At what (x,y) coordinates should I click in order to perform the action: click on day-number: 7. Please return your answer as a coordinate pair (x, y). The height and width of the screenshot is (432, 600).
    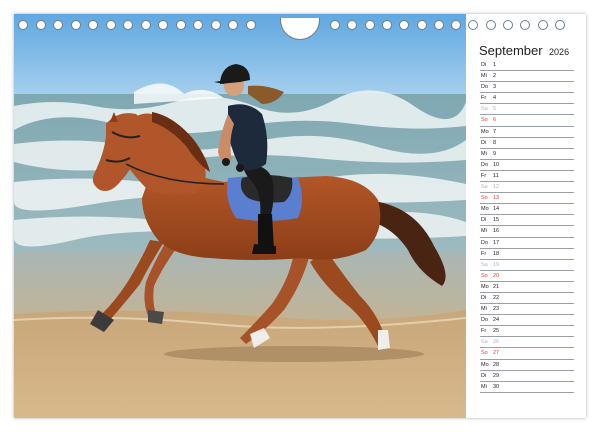
    Looking at the image, I should click on (495, 131).